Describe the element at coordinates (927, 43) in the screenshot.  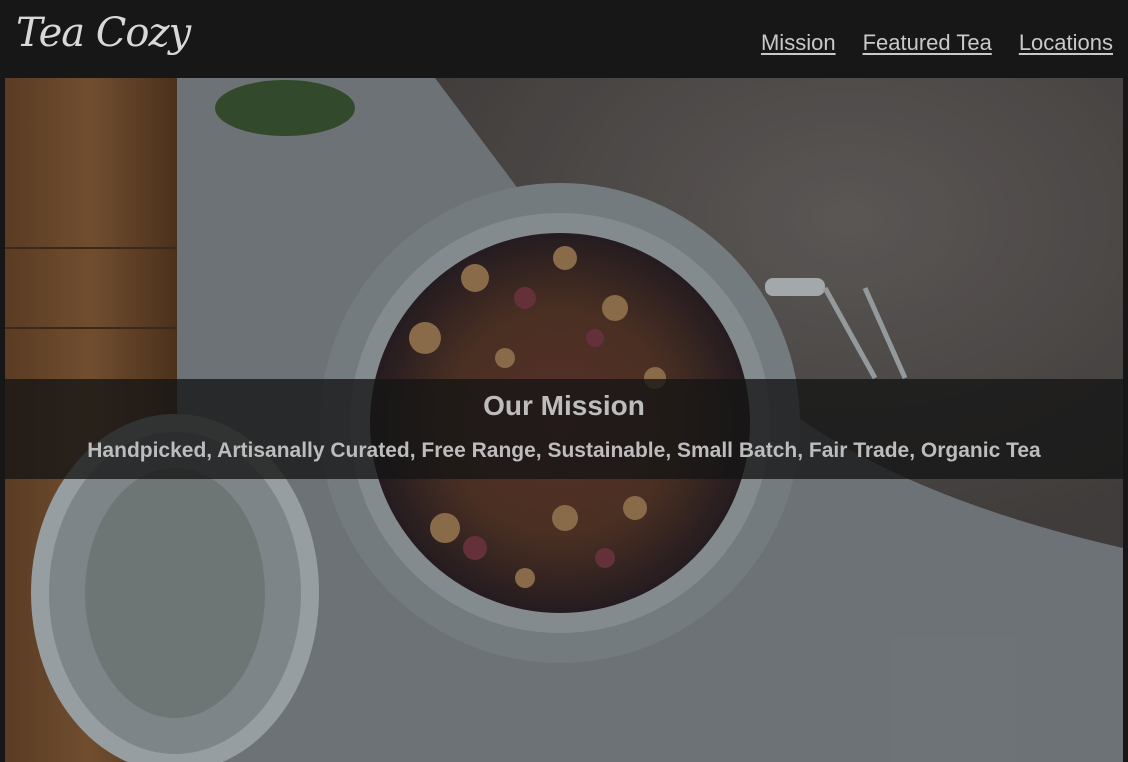
I see `nav-link-featured-tea: Featured Tea` at that location.